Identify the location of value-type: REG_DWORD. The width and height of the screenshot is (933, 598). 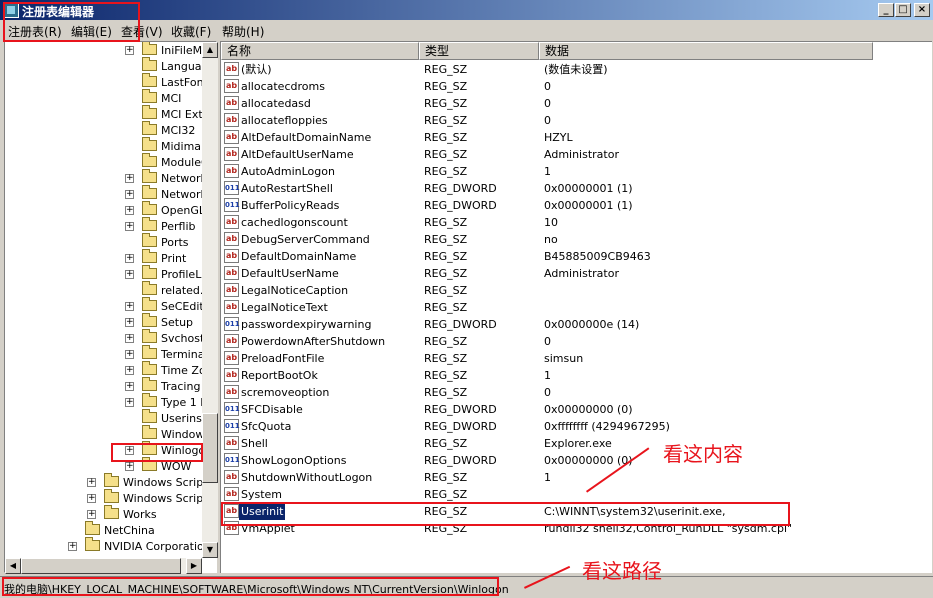
(460, 426).